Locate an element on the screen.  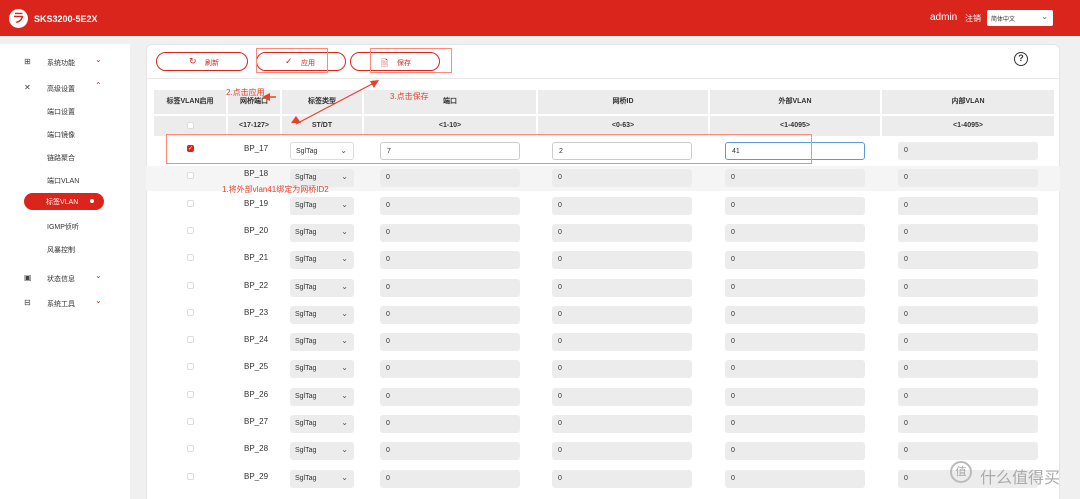
arrow-tail-save is located at coordinates (296, 119).